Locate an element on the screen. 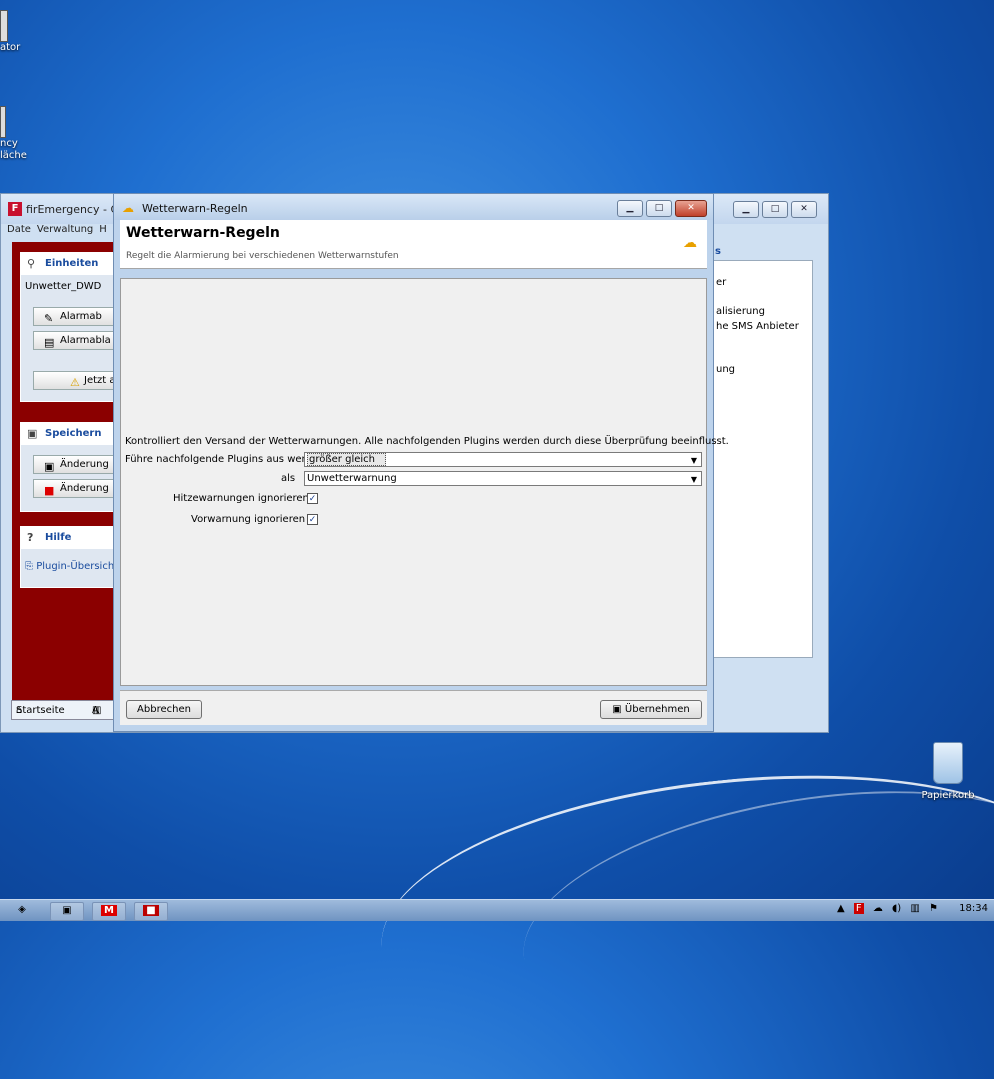  app-m-icon: M is located at coordinates (109, 910).